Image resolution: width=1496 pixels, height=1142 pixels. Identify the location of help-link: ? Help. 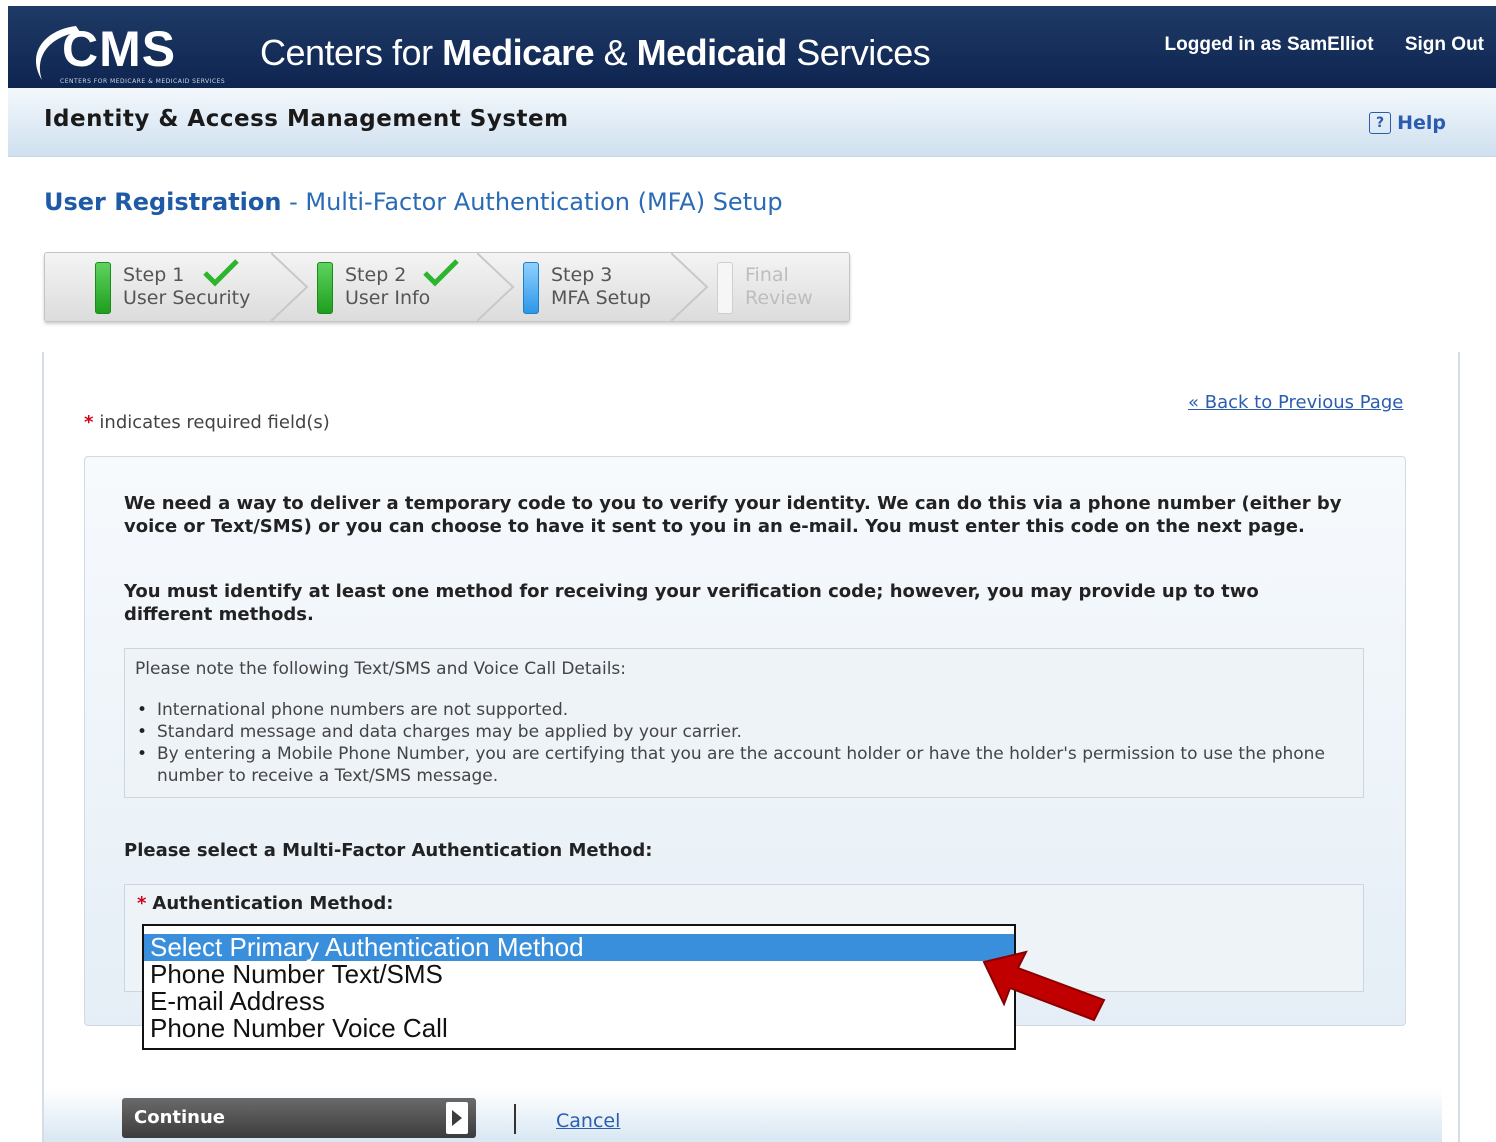
(1407, 123).